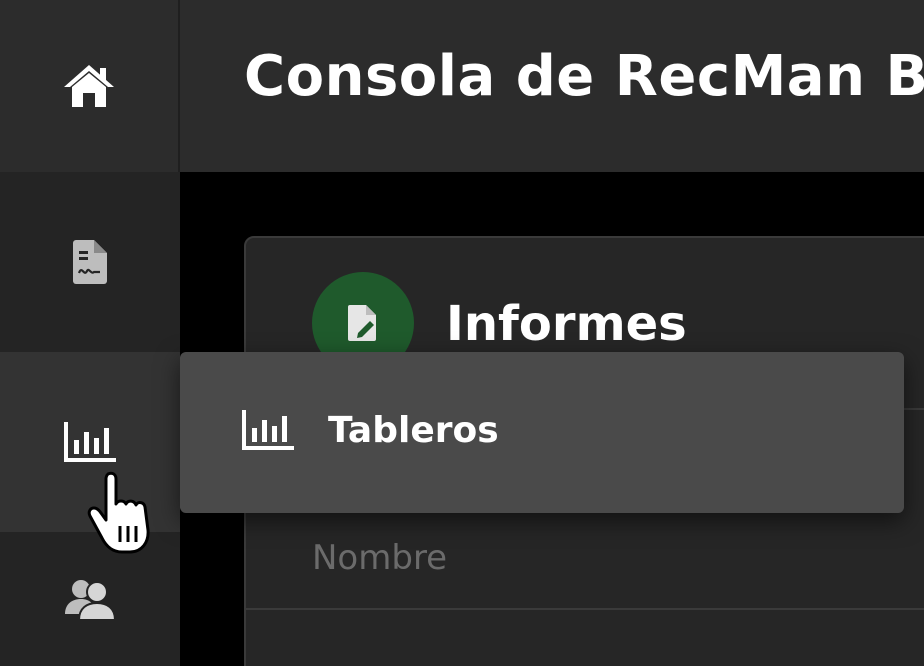 The image size is (924, 666). What do you see at coordinates (585, 609) in the screenshot?
I see `card-divider` at bounding box center [585, 609].